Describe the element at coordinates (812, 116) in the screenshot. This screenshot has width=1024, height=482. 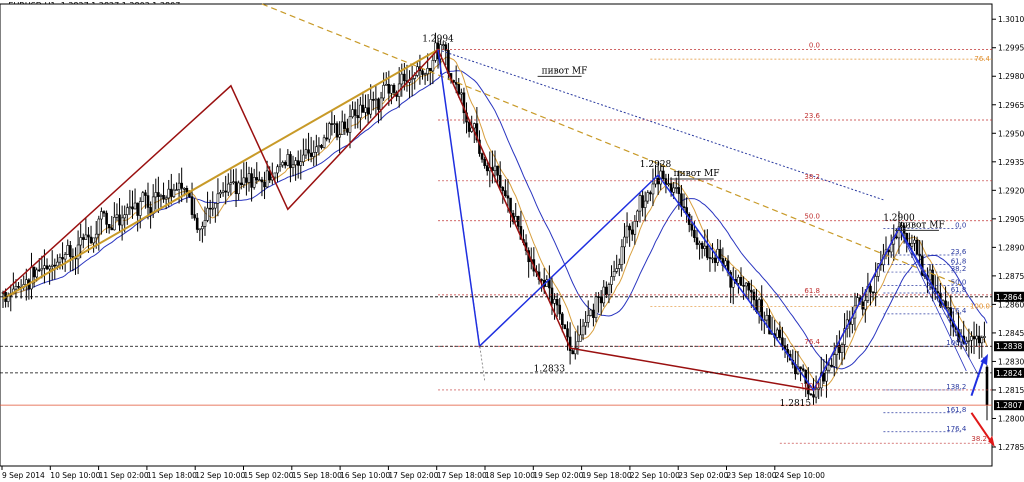
I see `fib-level-label: 23.6` at that location.